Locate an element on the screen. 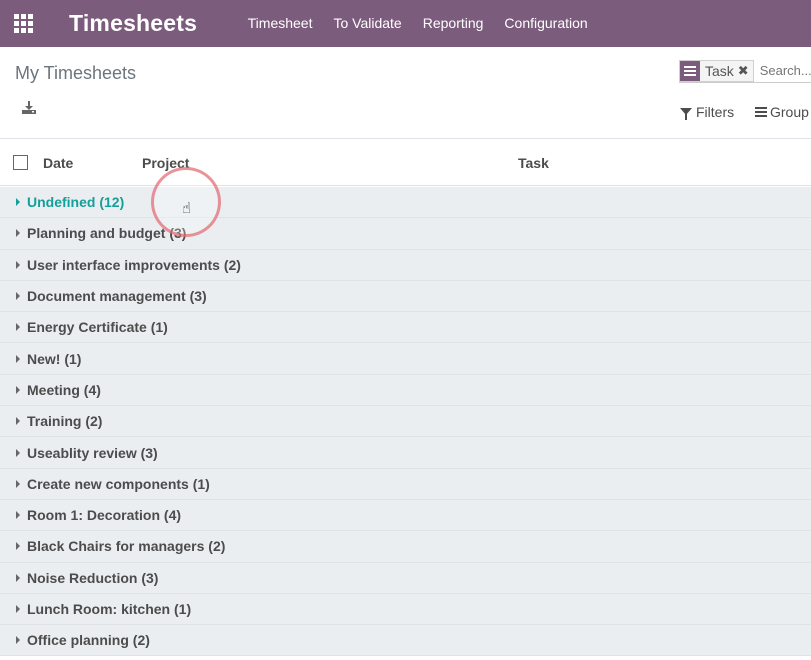 This screenshot has height=660, width=811. search-input is located at coordinates (785, 70).